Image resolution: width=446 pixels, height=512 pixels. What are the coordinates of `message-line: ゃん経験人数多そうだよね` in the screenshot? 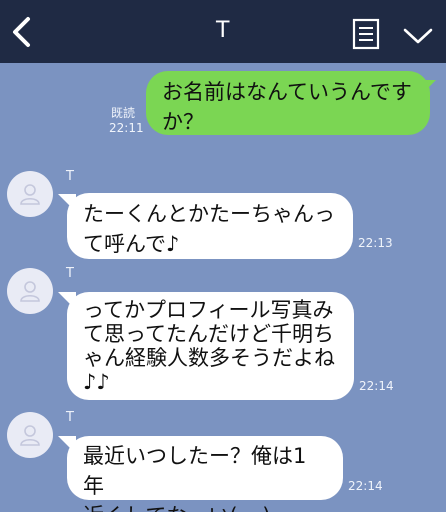 It's located at (209, 358).